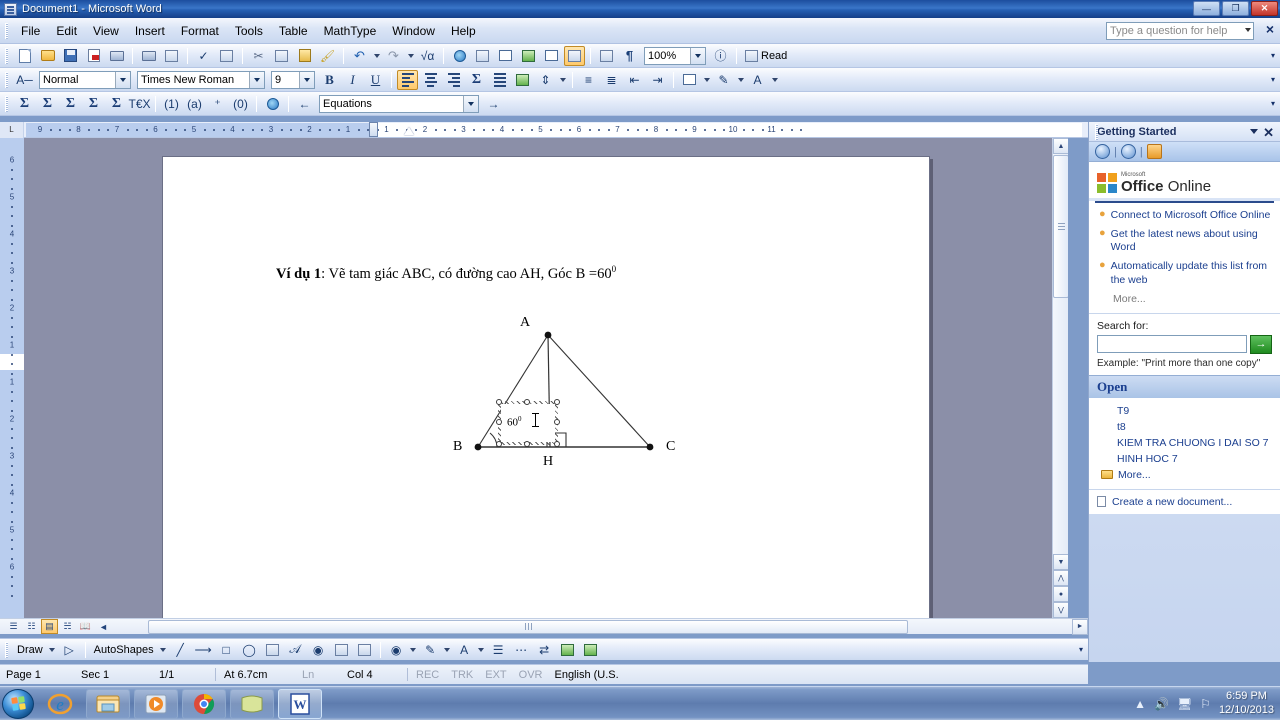  Describe the element at coordinates (399, 103) in the screenshot. I see `browse-combo: Equations` at that location.